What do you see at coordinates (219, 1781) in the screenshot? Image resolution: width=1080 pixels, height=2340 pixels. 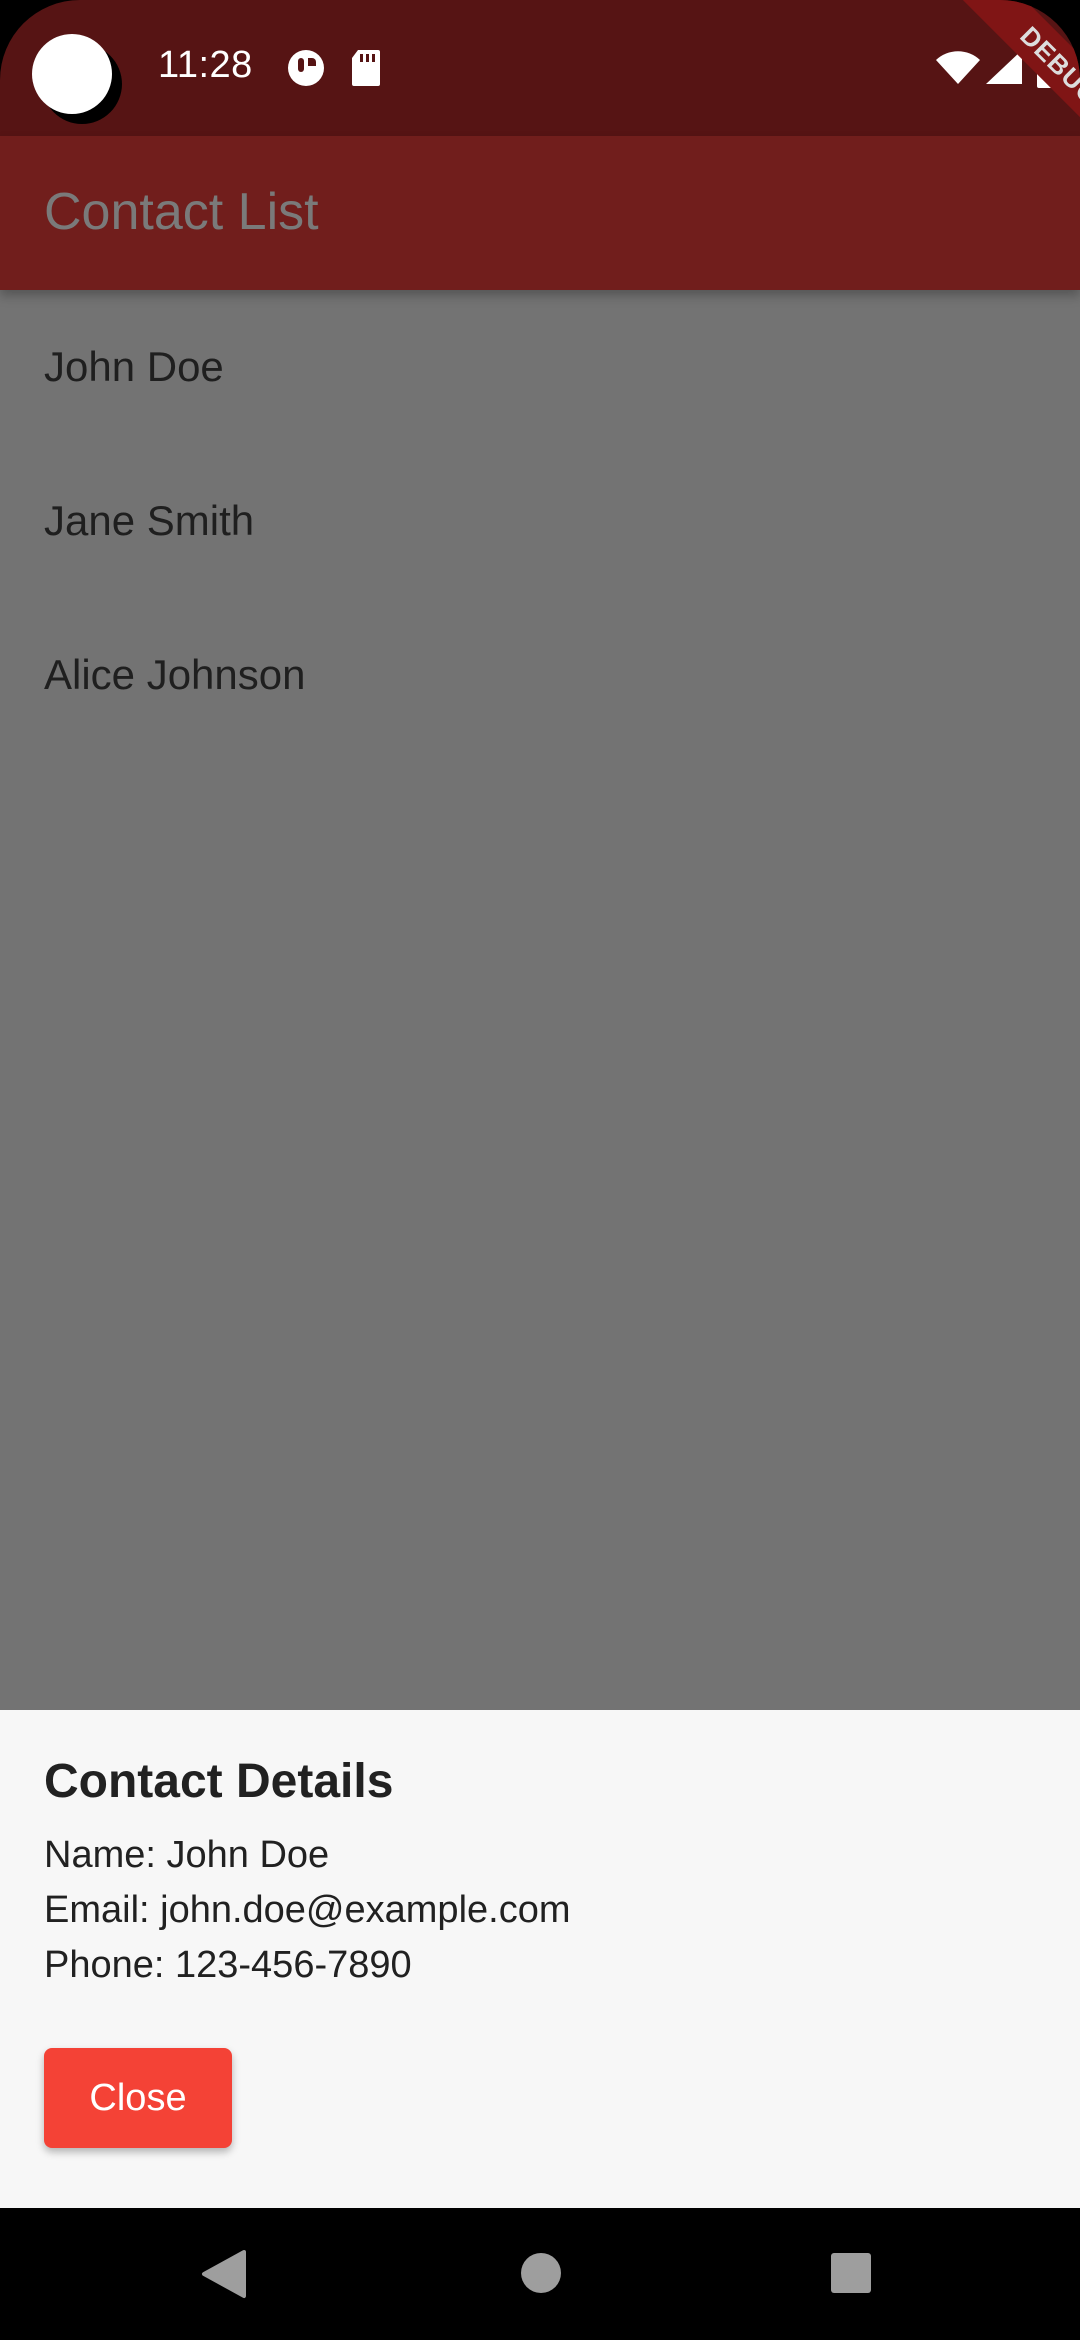 I see `sheet-title: Contact Details` at bounding box center [219, 1781].